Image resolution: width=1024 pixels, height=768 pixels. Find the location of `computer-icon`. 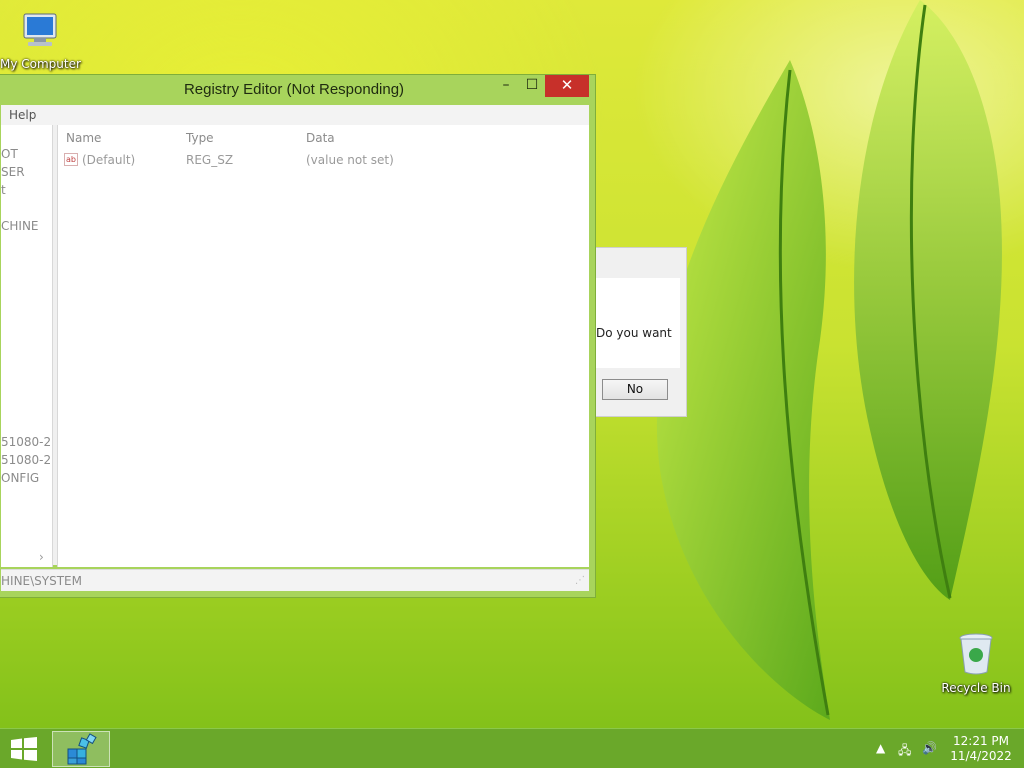

computer-icon is located at coordinates (40, 29).